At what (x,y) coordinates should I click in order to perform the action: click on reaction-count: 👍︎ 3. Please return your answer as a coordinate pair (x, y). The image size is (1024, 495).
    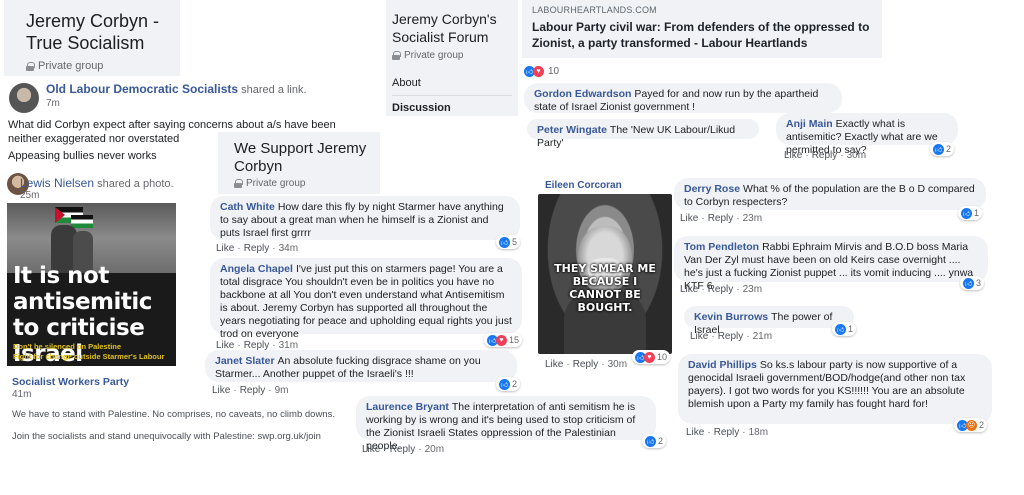
    Looking at the image, I should click on (972, 283).